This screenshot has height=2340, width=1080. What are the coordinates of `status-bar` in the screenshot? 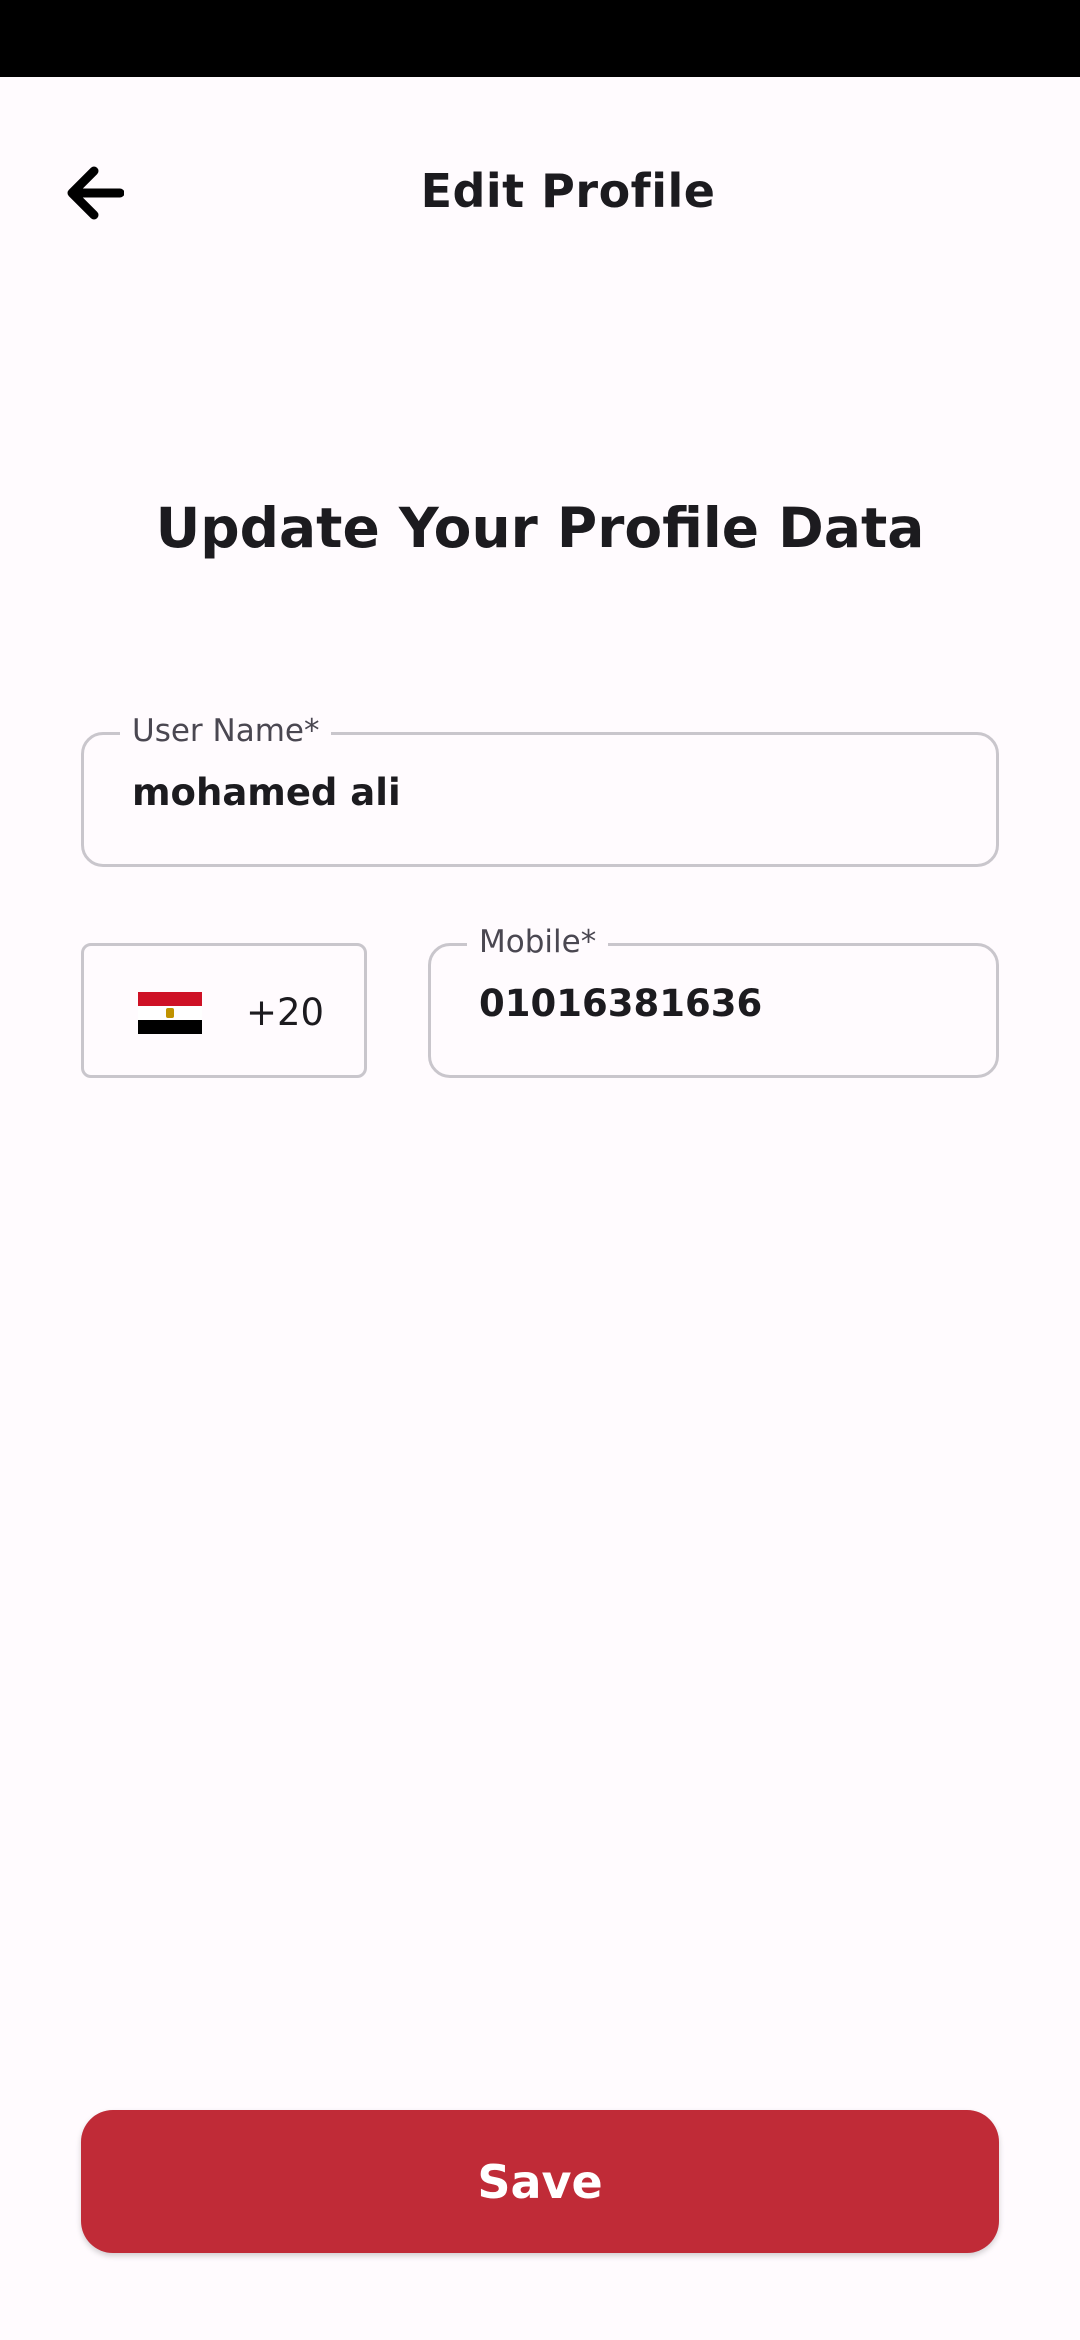 It's located at (540, 38).